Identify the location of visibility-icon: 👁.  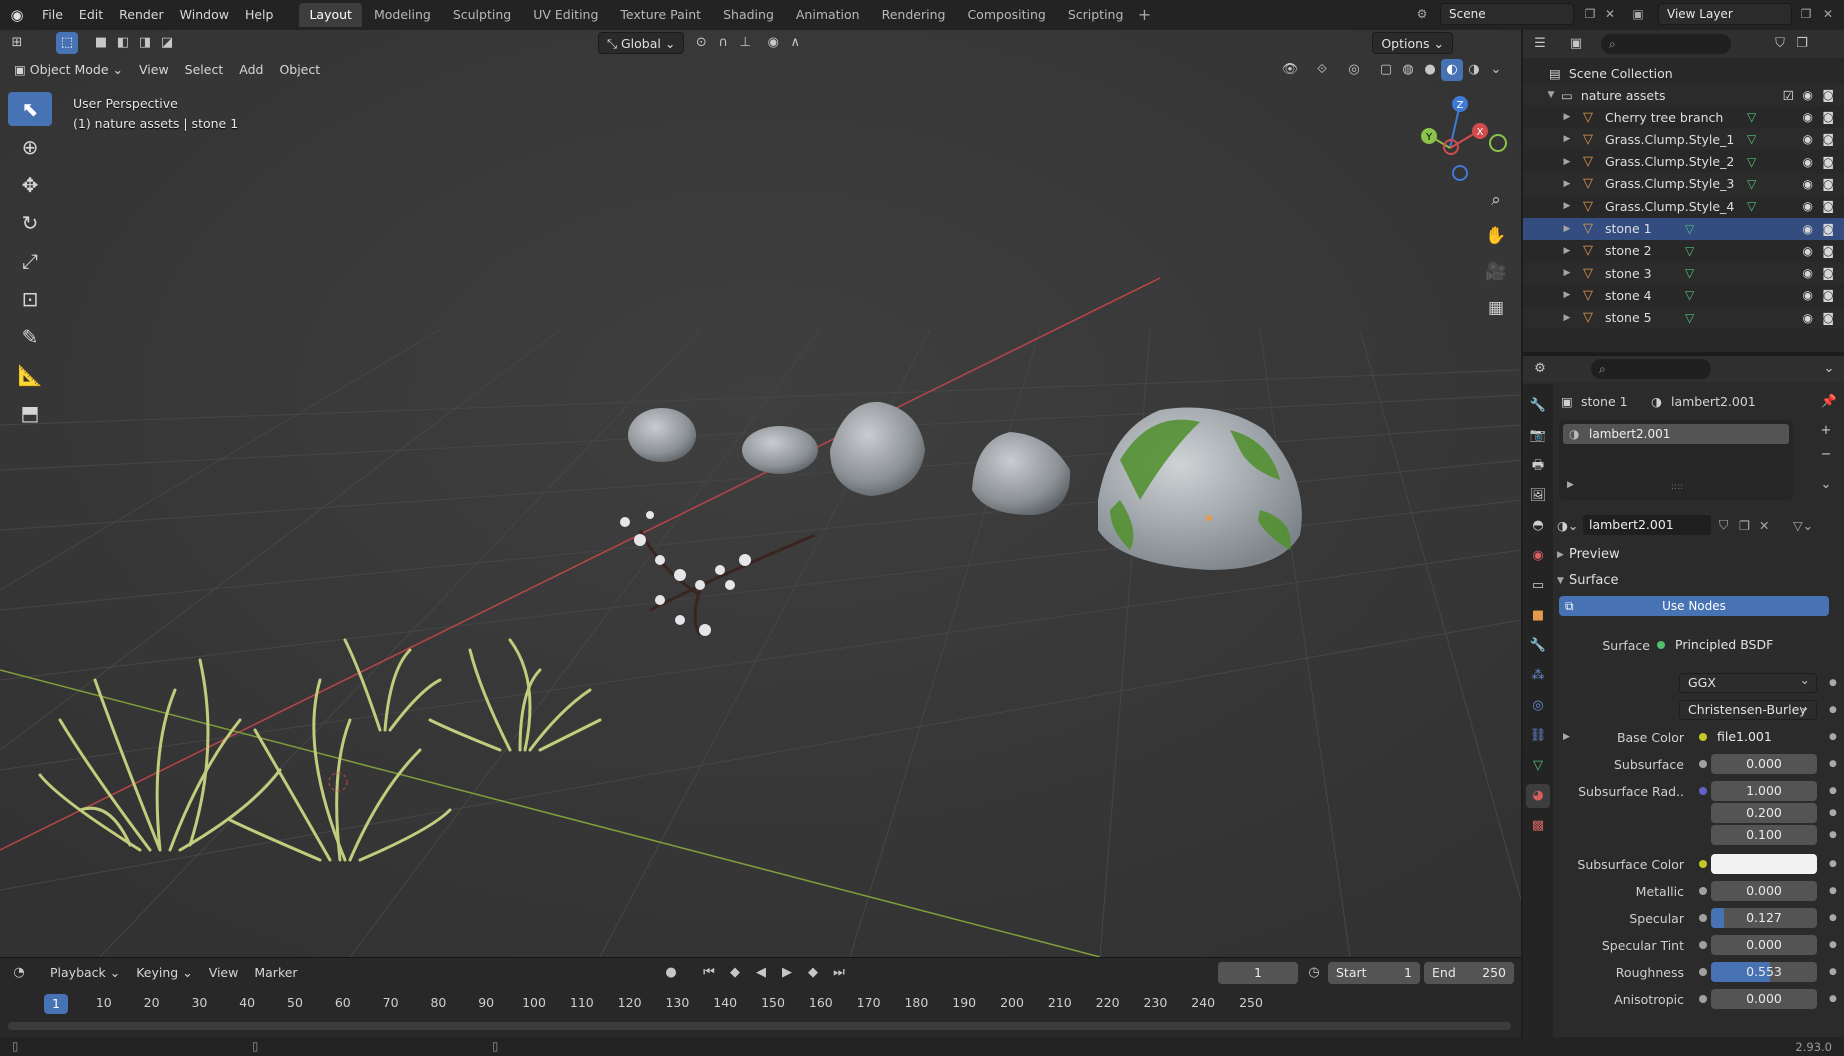
(1290, 70).